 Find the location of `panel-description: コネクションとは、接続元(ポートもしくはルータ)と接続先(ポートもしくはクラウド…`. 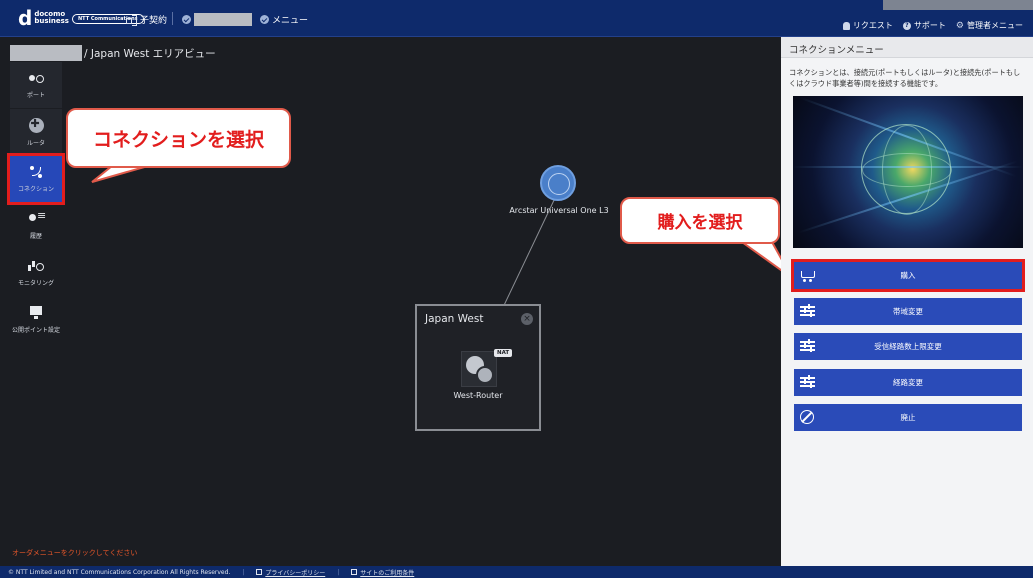

panel-description: コネクションとは、接続元(ポートもしくはルータ)と接続先(ポートもしくはクラウド… is located at coordinates (905, 78).